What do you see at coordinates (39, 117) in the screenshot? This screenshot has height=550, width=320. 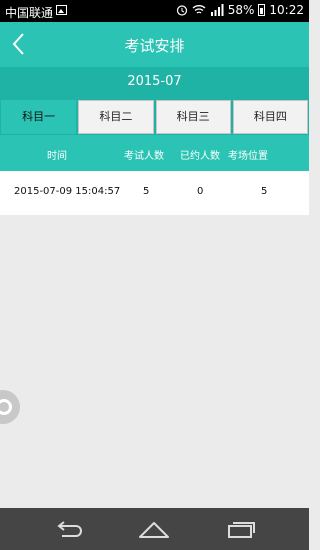 I see `tab-subject-1: 科目一` at bounding box center [39, 117].